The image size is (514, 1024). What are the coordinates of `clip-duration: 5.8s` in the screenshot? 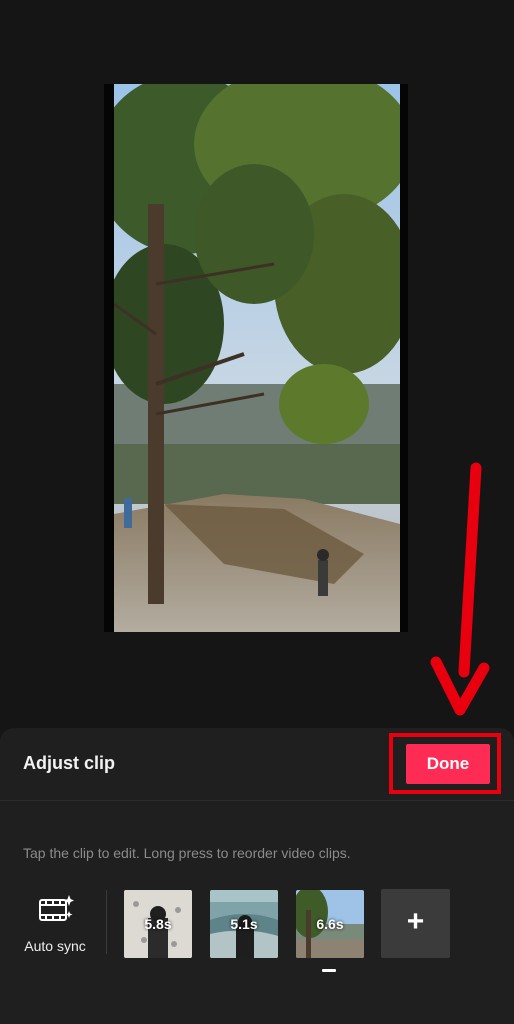 It's located at (158, 924).